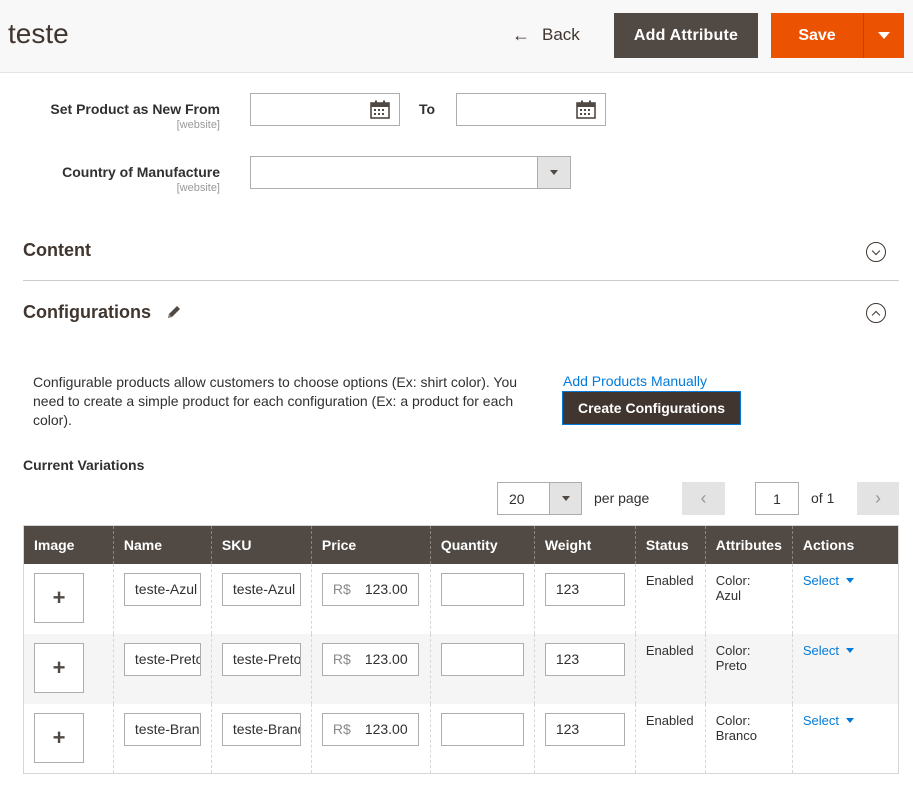  Describe the element at coordinates (651, 408) in the screenshot. I see `create-configurations-button: Create Configurations` at that location.